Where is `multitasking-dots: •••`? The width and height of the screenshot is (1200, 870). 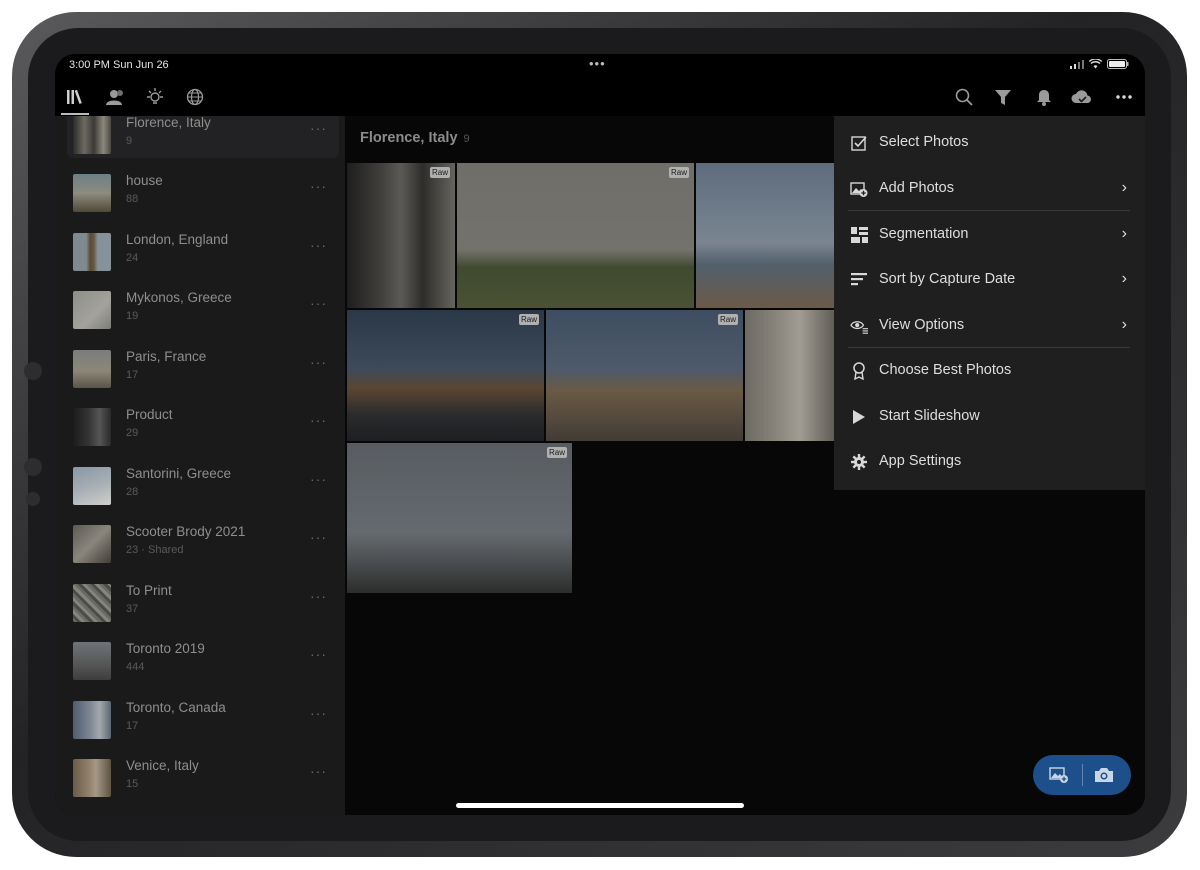 multitasking-dots: ••• is located at coordinates (597, 63).